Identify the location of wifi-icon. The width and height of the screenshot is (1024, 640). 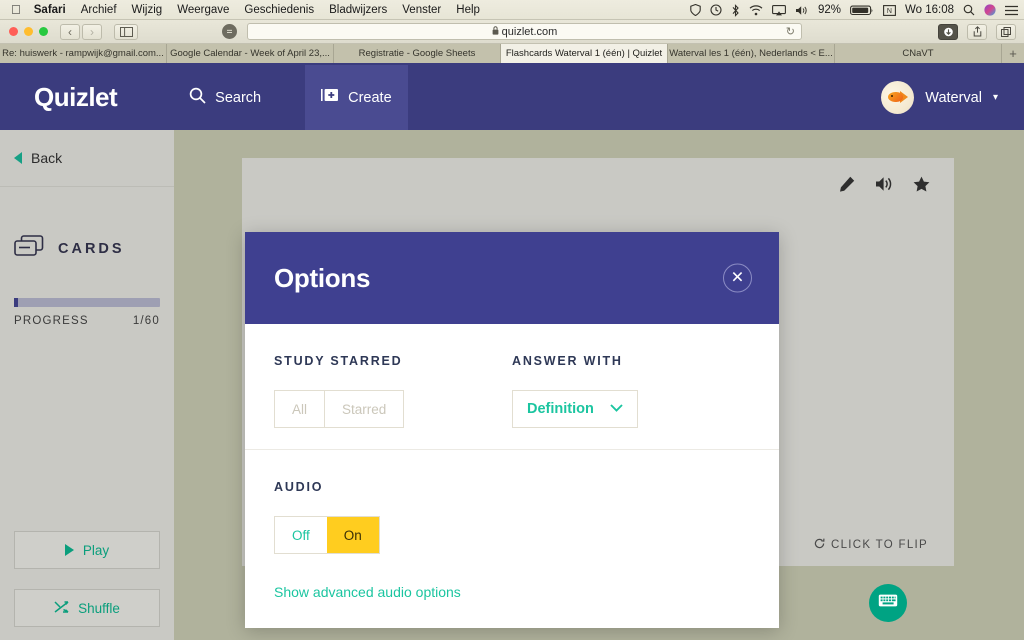
(756, 10).